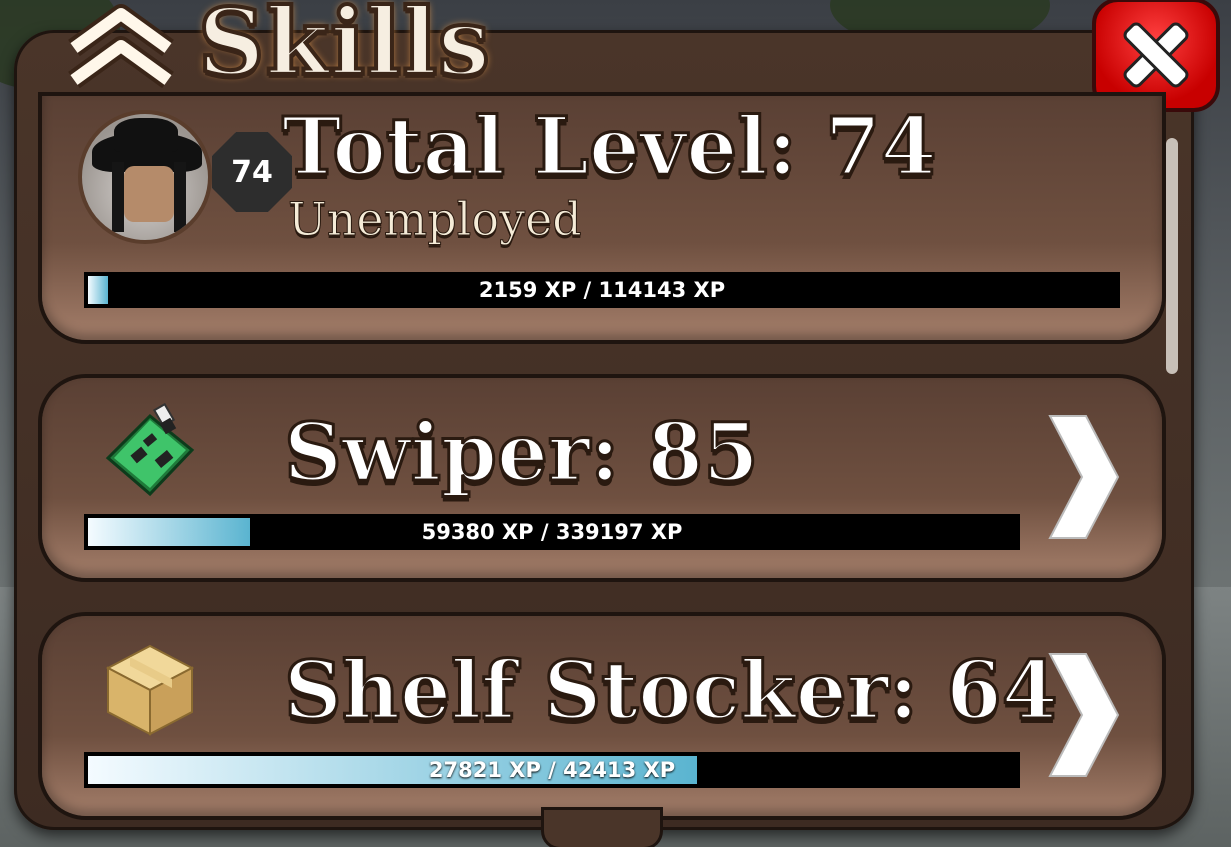  I want to click on scrollbar, so click(1172, 256).